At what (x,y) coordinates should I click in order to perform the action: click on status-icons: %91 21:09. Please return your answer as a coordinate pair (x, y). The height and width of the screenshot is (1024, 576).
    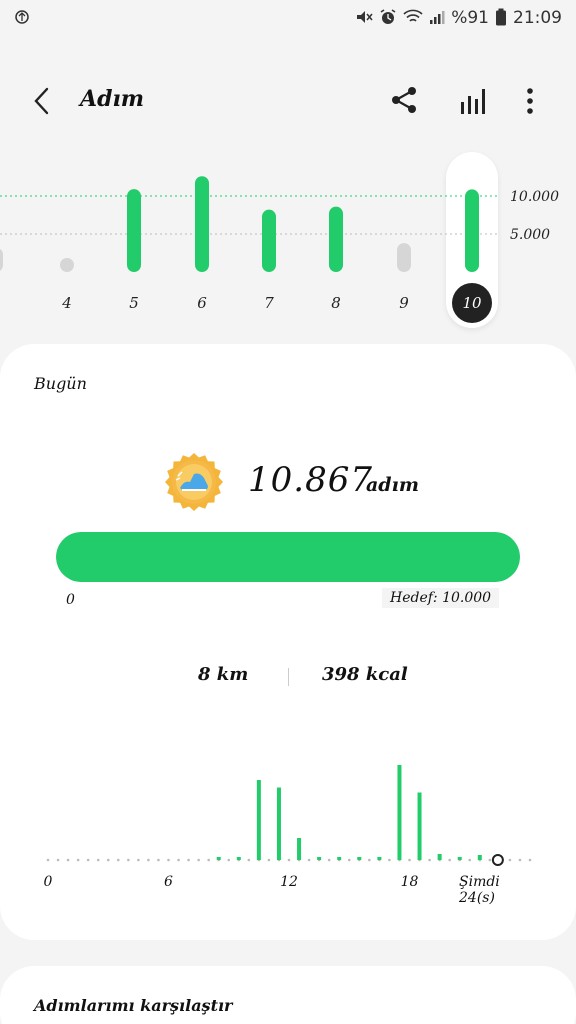
    Looking at the image, I should click on (458, 18).